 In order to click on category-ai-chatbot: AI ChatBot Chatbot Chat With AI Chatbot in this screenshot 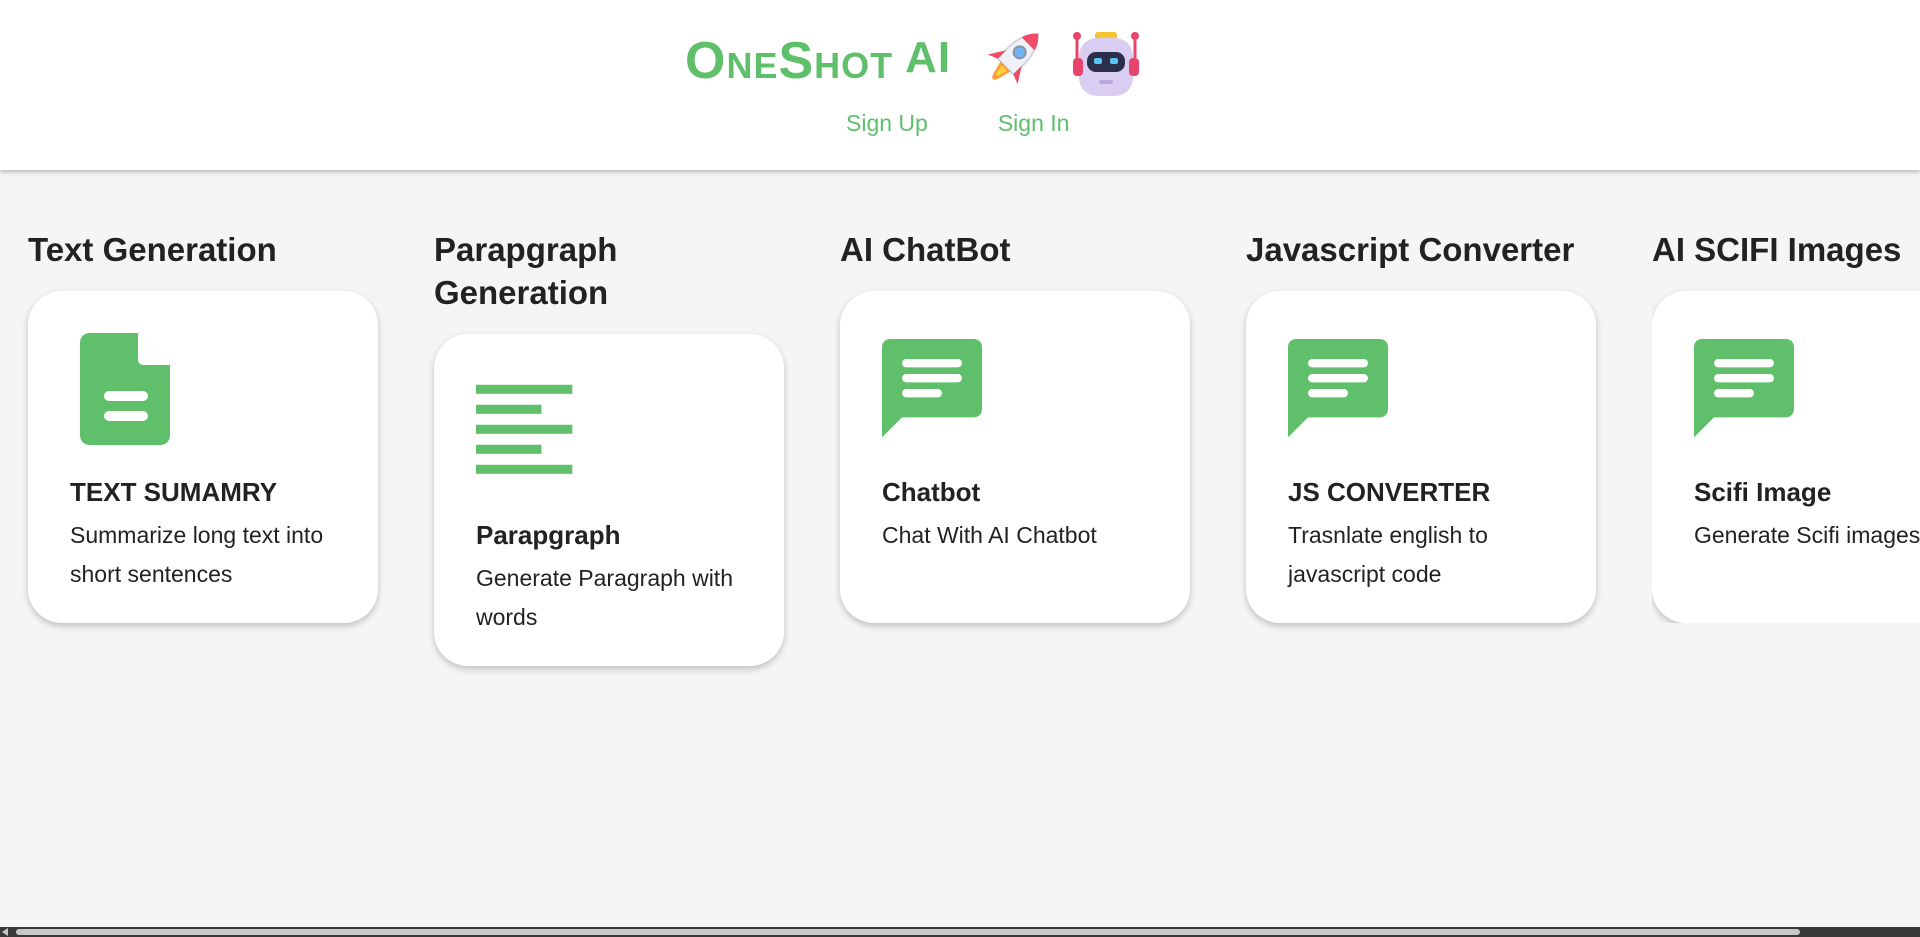, I will do `click(1015, 425)`.